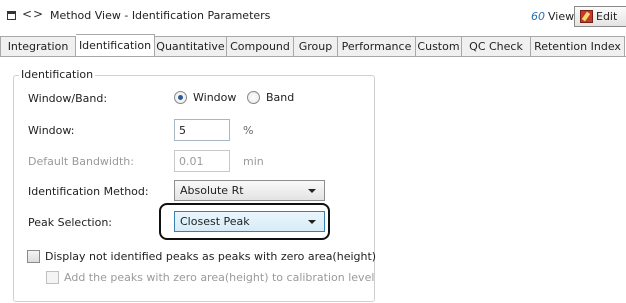 This screenshot has width=626, height=303. I want to click on edit-button-label: Edit, so click(607, 16).